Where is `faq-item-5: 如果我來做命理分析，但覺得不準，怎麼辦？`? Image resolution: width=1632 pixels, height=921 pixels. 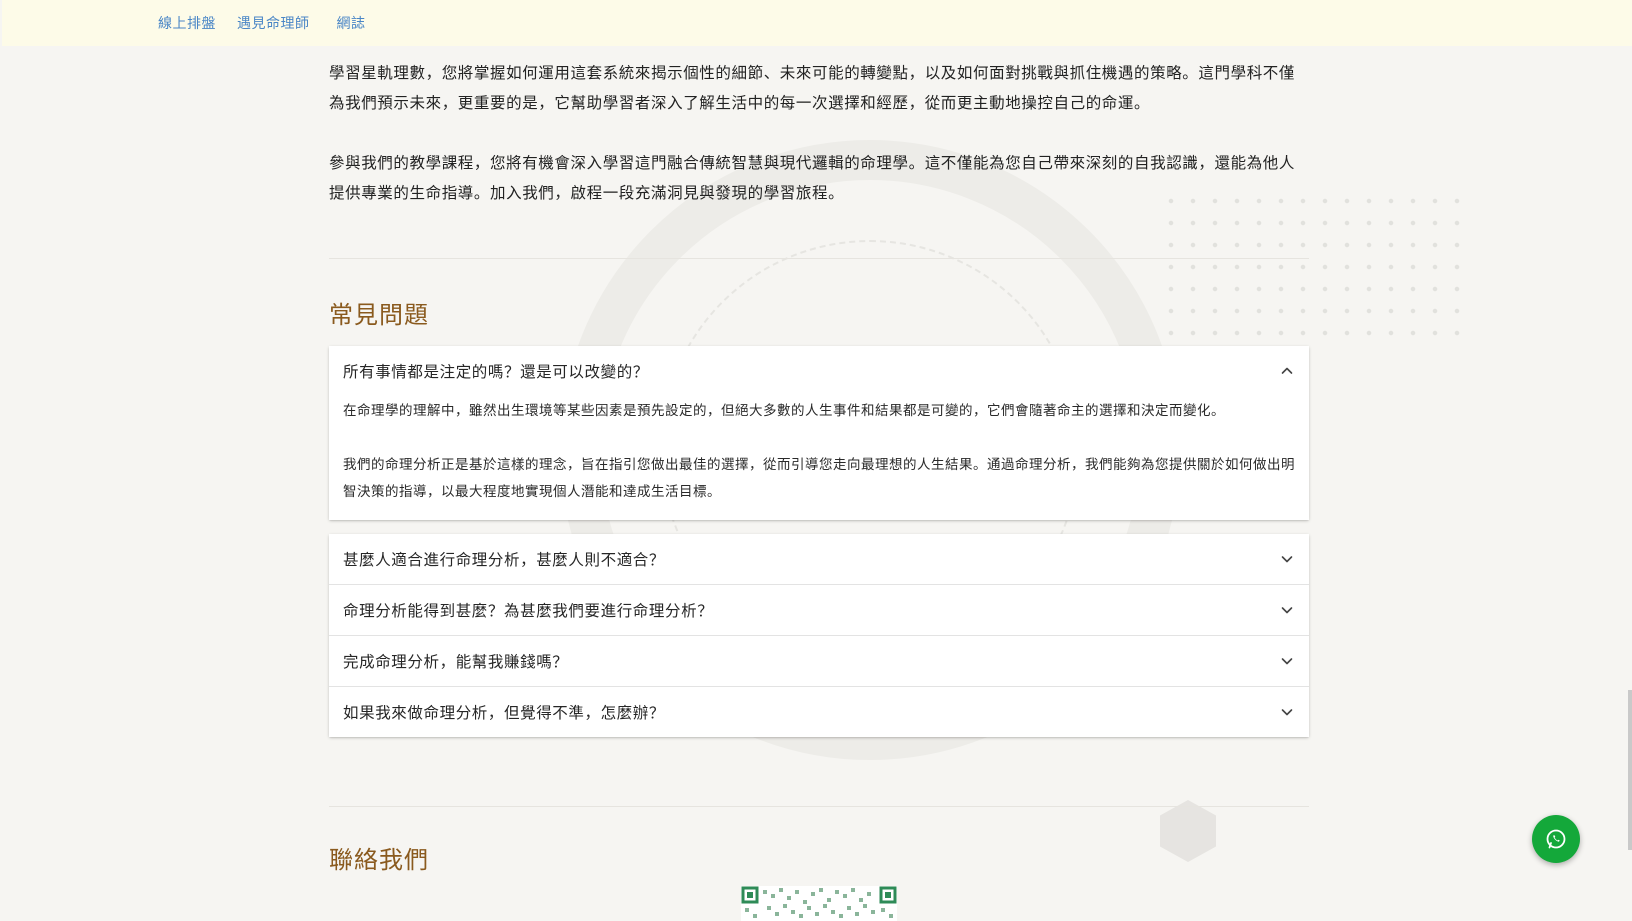 faq-item-5: 如果我來做命理分析，但覺得不準，怎麼辦？ is located at coordinates (819, 712).